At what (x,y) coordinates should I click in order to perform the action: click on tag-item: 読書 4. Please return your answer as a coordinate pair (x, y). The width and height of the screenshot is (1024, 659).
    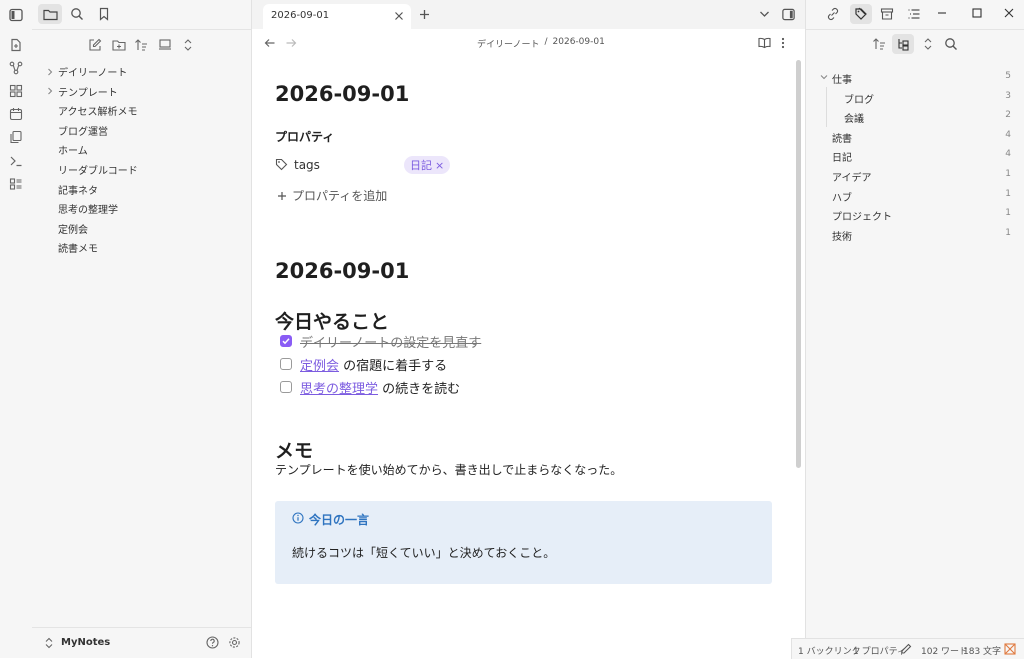
    Looking at the image, I should click on (915, 136).